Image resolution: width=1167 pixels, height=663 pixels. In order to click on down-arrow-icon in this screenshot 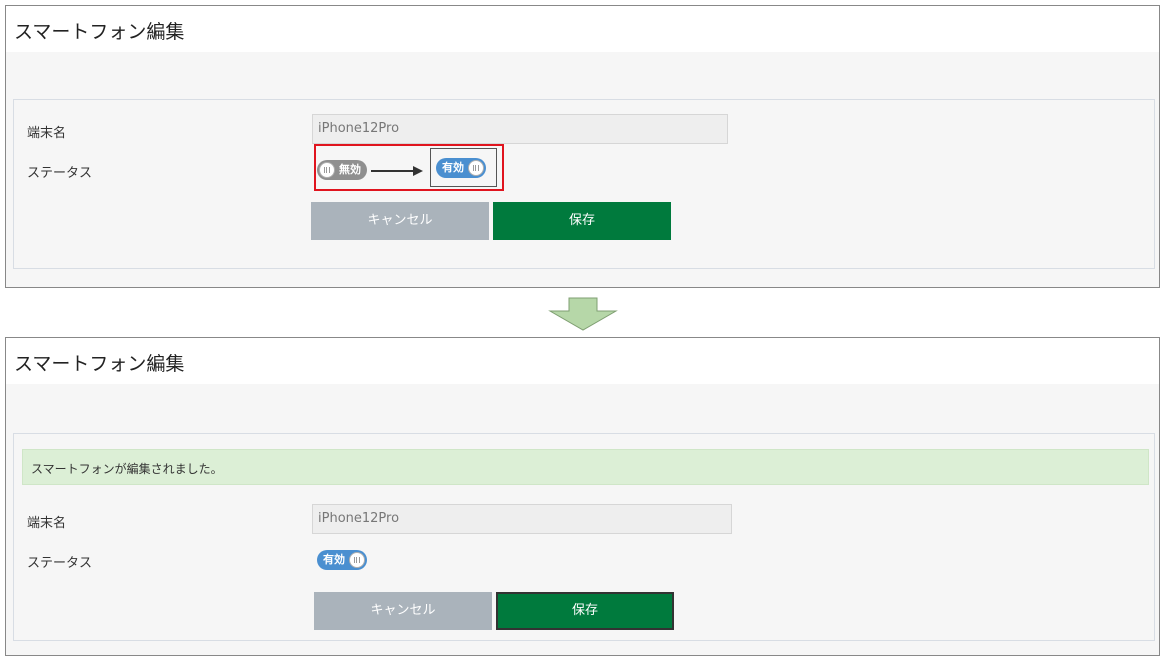, I will do `click(583, 314)`.